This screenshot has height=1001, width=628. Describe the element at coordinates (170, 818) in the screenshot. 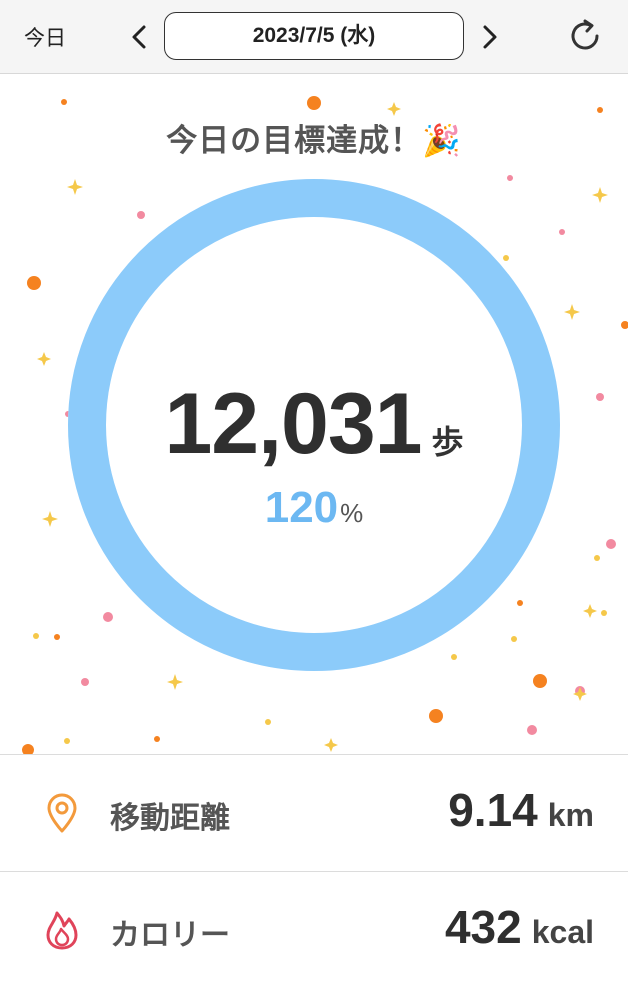

I see `distance-label: 移動距離` at that location.